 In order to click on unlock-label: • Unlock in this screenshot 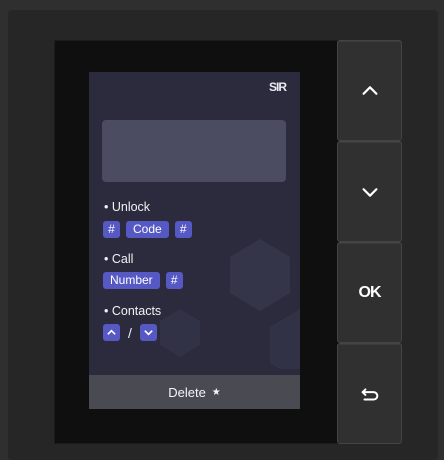, I will do `click(127, 207)`.